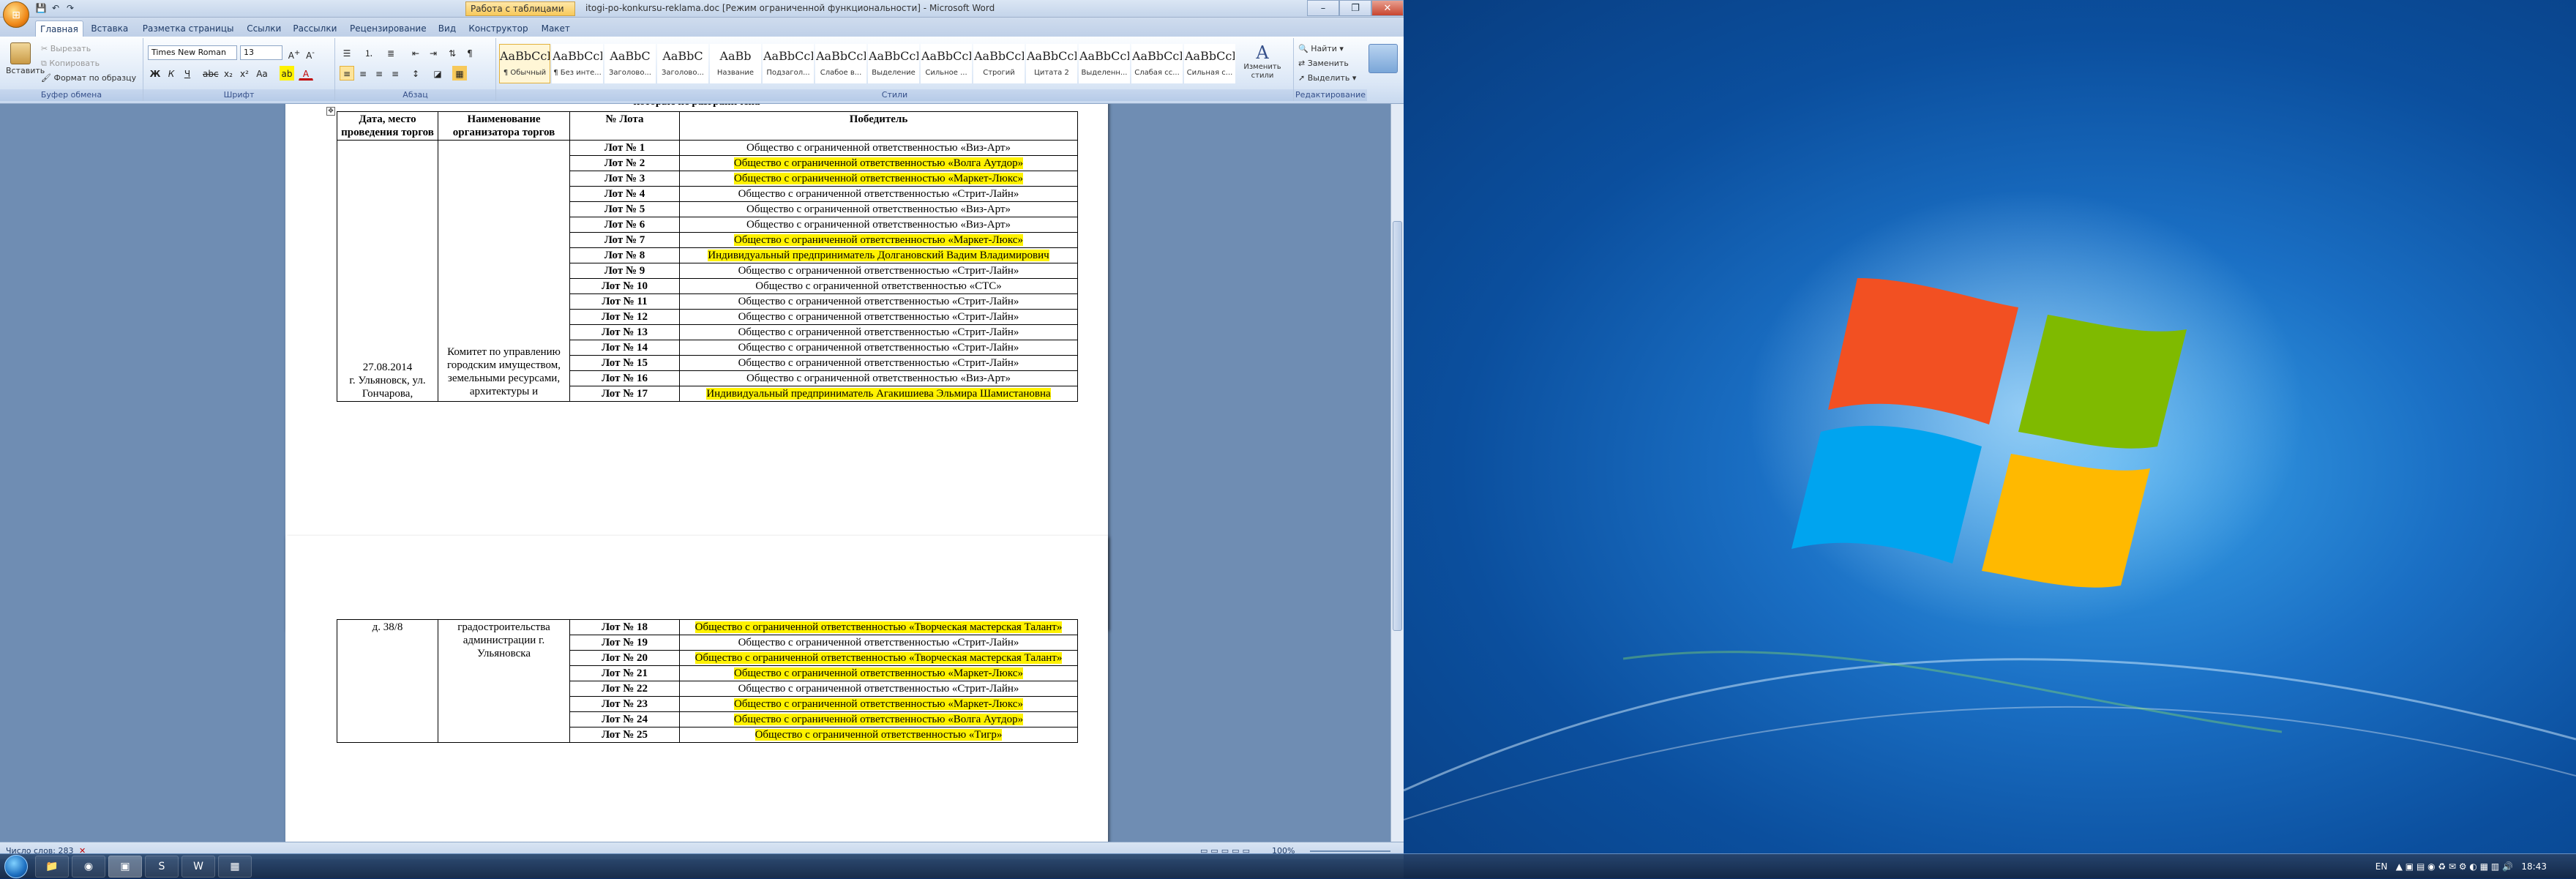 This screenshot has width=2576, height=879. Describe the element at coordinates (25, 59) in the screenshot. I see `paste-button: Вставить` at that location.